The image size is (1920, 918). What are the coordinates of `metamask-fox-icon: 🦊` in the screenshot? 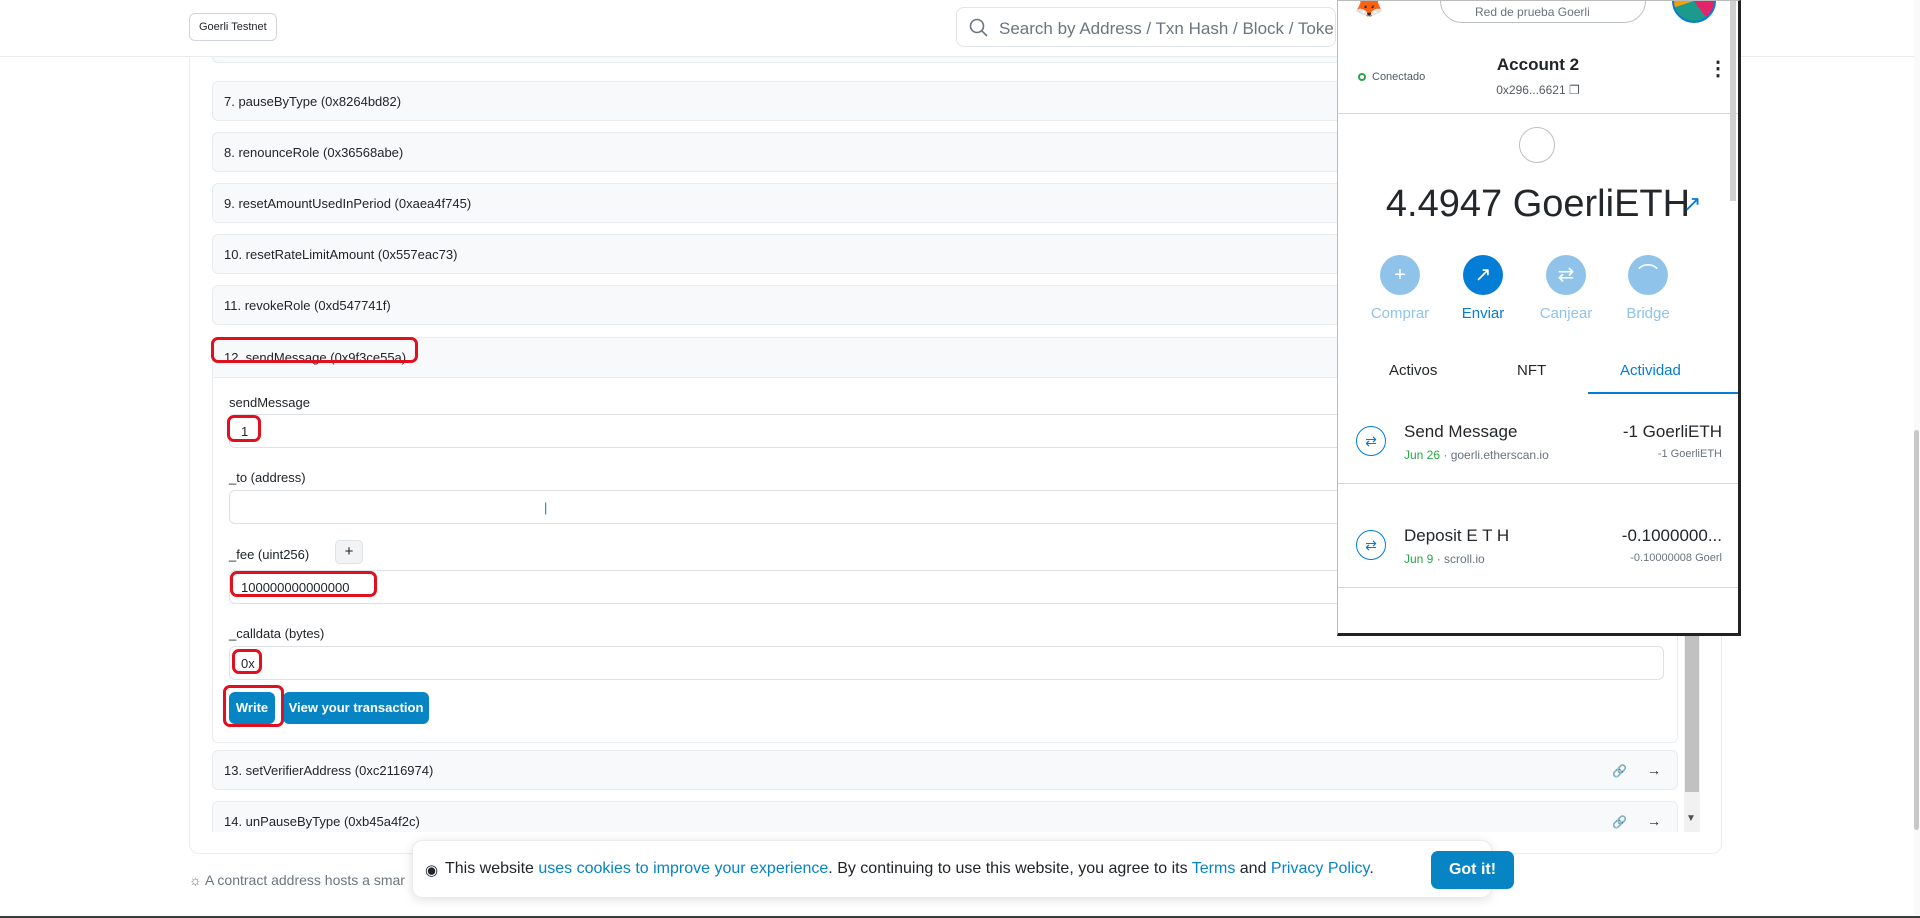 It's located at (1369, 9).